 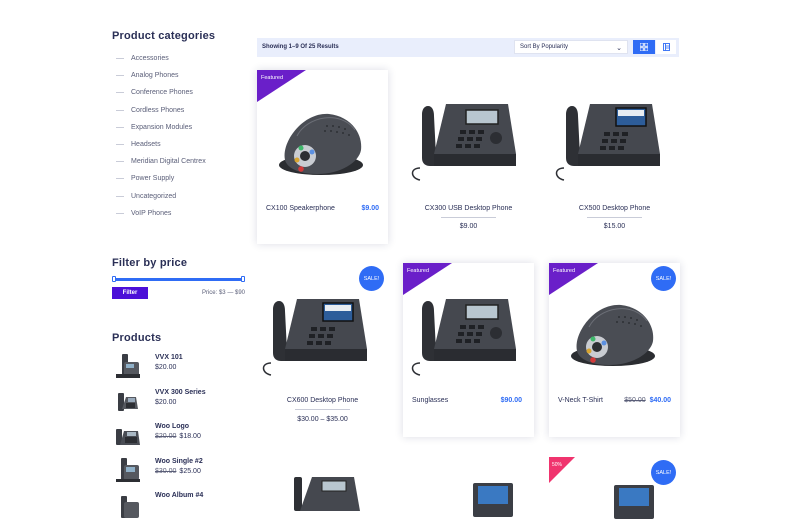 I want to click on product-price: $30.00 – $35.00, so click(x=322, y=419).